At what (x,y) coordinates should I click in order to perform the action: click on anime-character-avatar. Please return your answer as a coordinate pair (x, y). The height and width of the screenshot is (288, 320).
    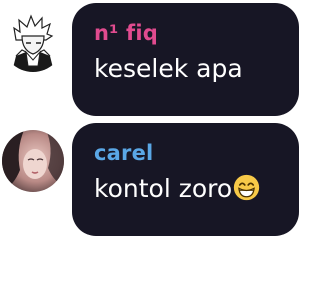
    Looking at the image, I should click on (33, 41).